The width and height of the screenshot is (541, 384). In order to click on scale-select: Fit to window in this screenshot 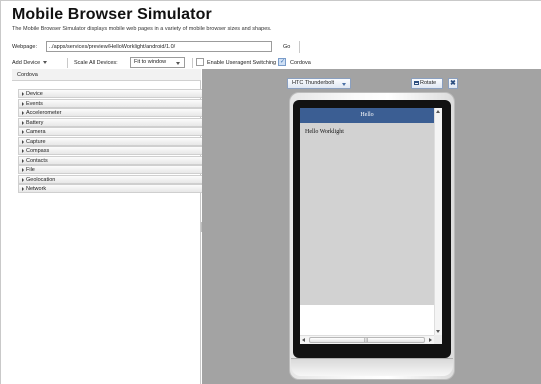, I will do `click(157, 62)`.